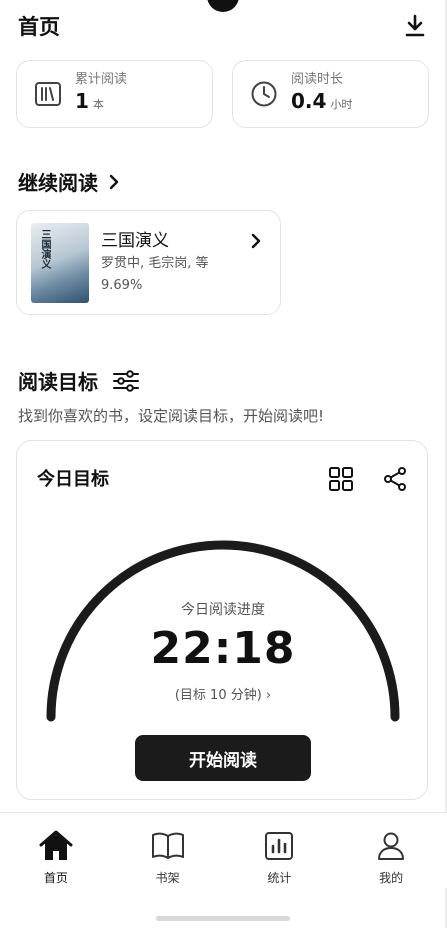  I want to click on nav-label-stats: 统计, so click(279, 878).